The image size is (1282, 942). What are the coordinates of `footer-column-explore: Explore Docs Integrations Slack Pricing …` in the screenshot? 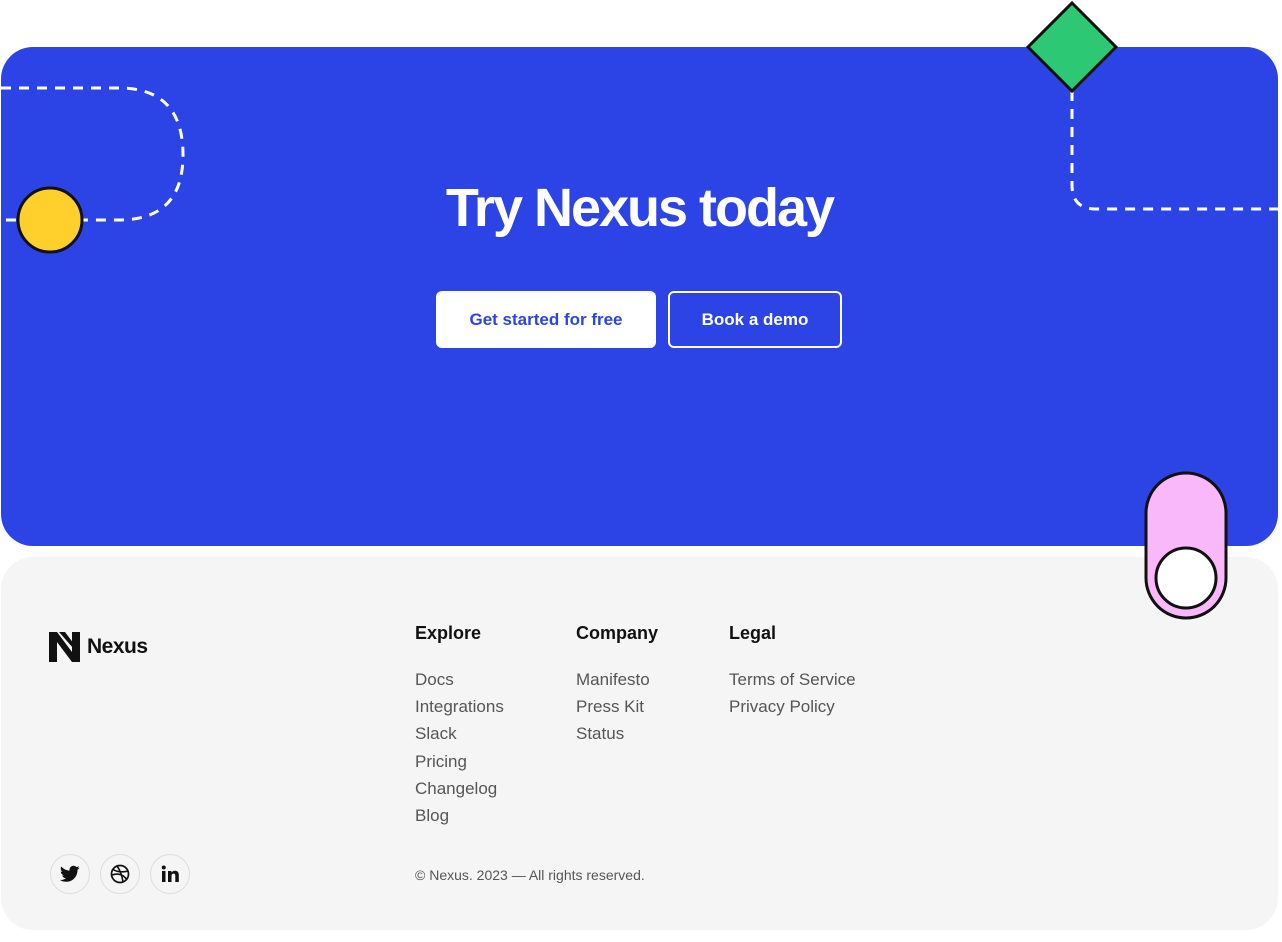 It's located at (459, 726).